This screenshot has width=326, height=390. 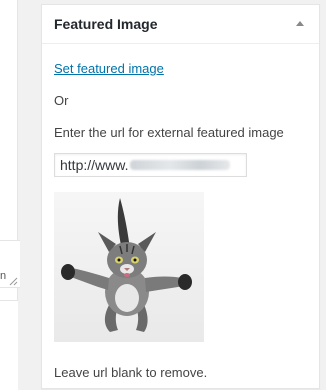 What do you see at coordinates (61, 100) in the screenshot?
I see `or-text: Or` at bounding box center [61, 100].